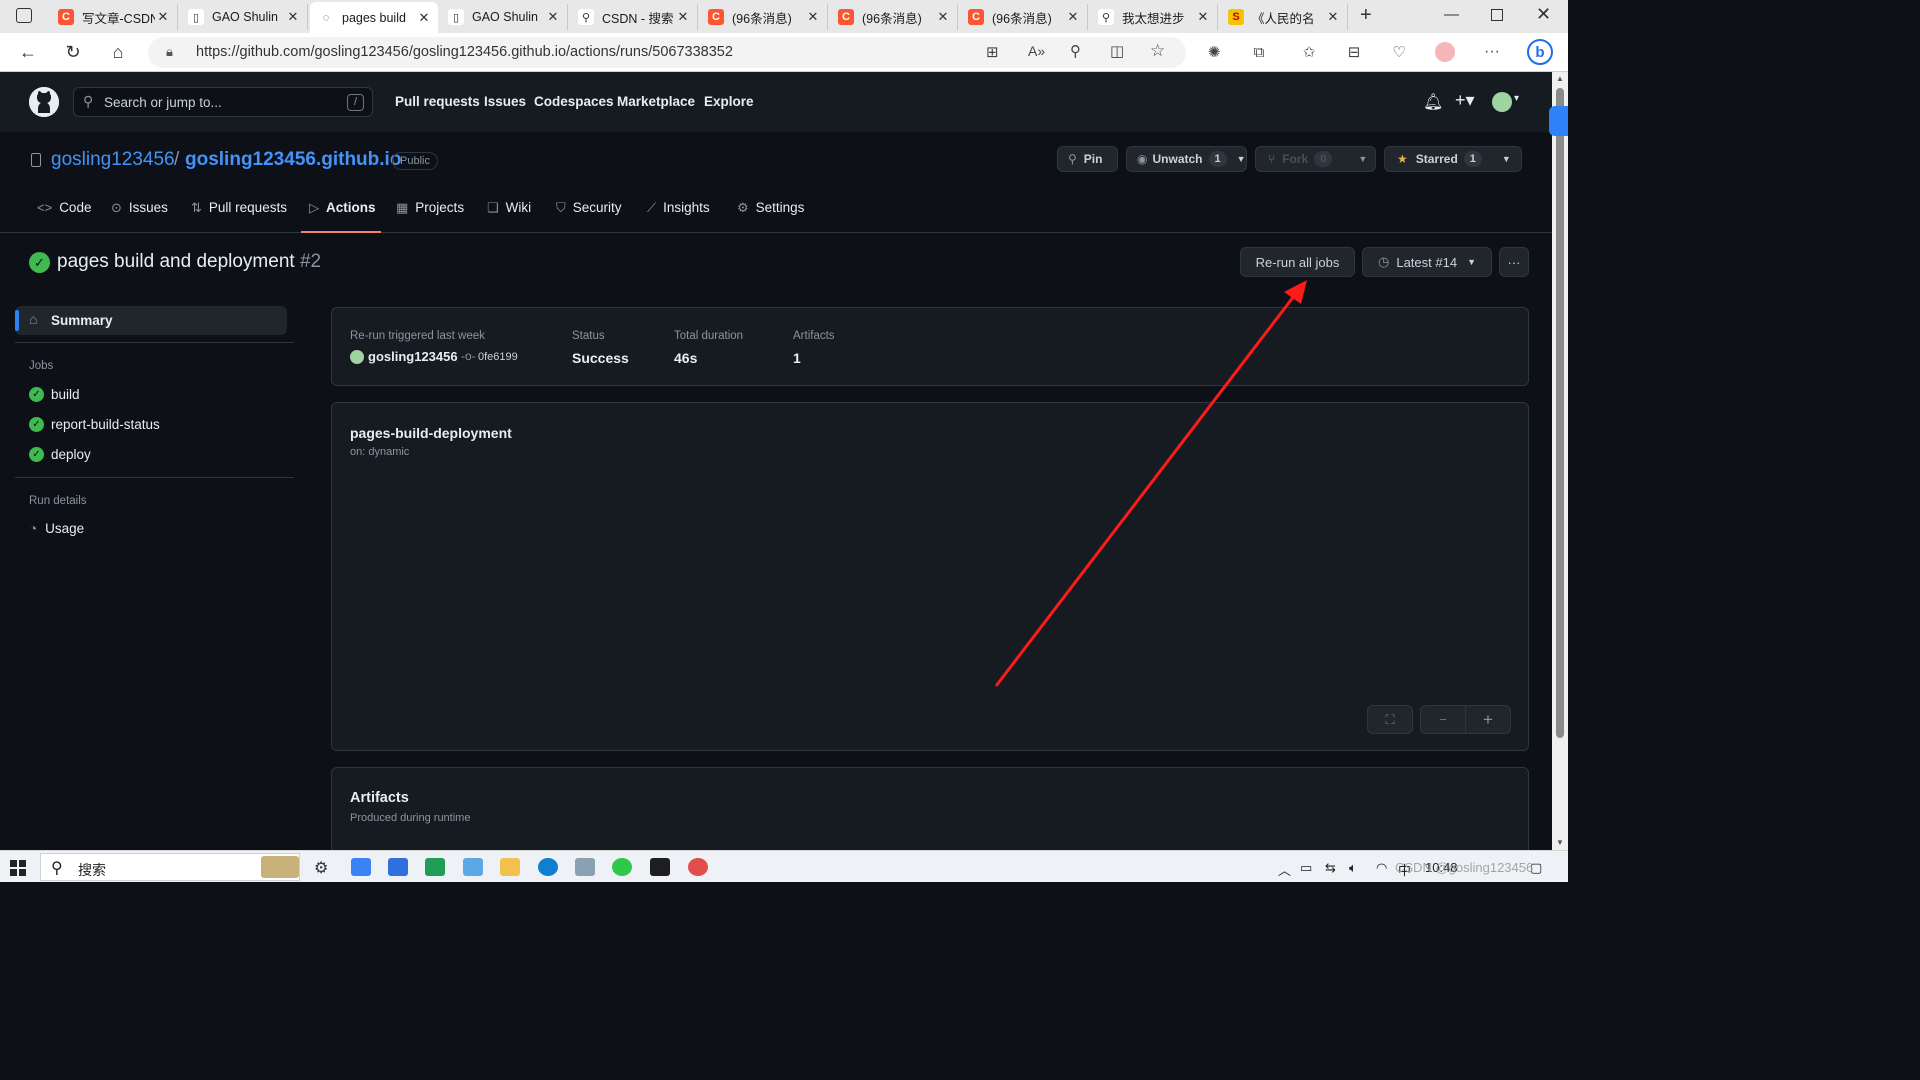  I want to click on nav-codespaces: Codespaces, so click(574, 101).